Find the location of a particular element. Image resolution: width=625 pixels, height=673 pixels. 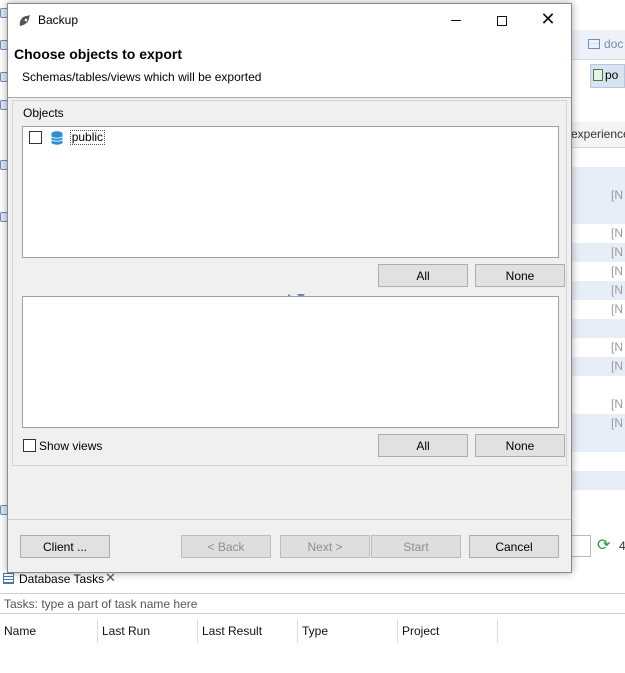

minimize-icon is located at coordinates (456, 21).